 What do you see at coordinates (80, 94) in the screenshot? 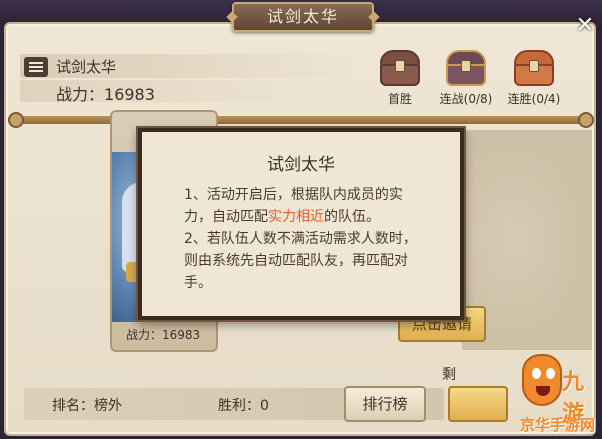
I see `power-label: 战力：` at bounding box center [80, 94].